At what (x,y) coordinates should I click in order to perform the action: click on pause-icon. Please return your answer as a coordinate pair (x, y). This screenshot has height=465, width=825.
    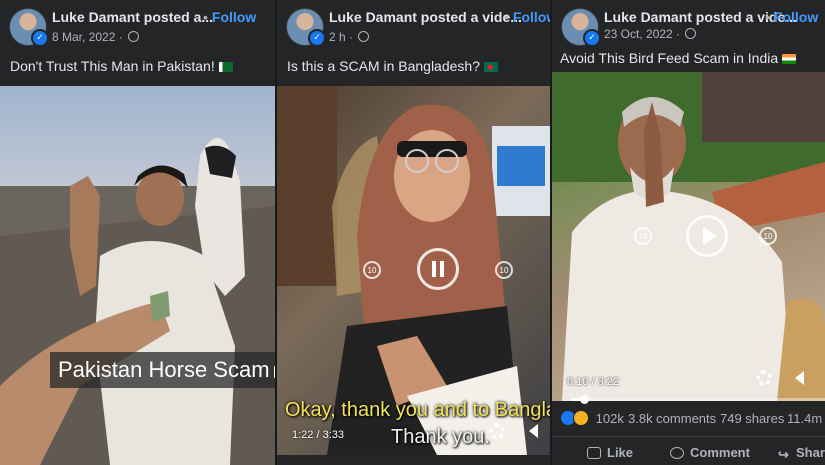
    Looking at the image, I should click on (434, 269).